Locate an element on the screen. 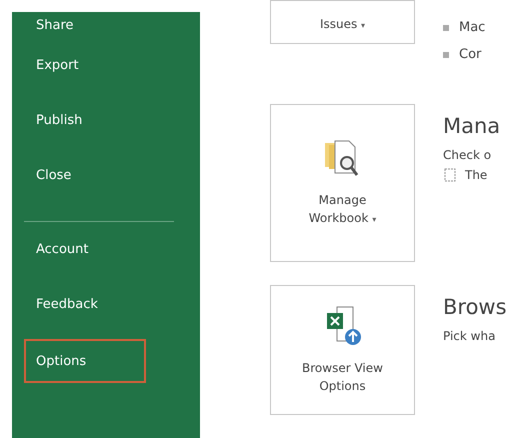 The width and height of the screenshot is (514, 438). section-title: Brows is located at coordinates (475, 307).